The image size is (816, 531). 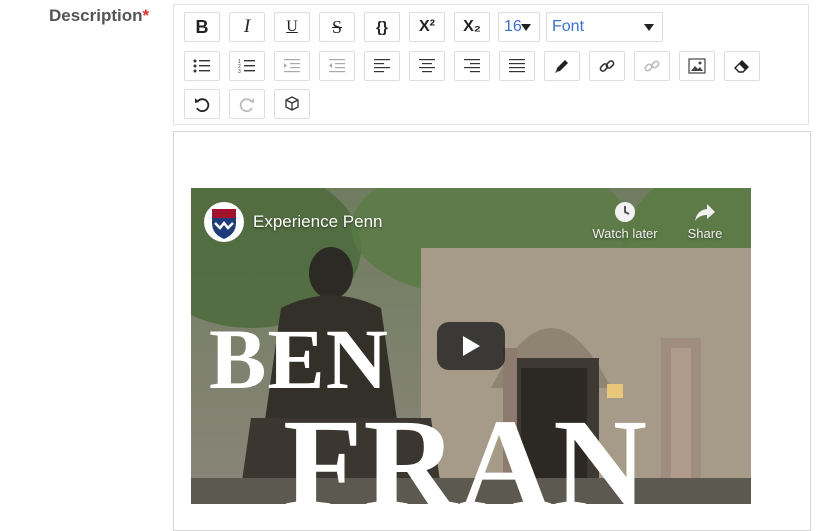 I want to click on font-size-select: 16, so click(x=519, y=27).